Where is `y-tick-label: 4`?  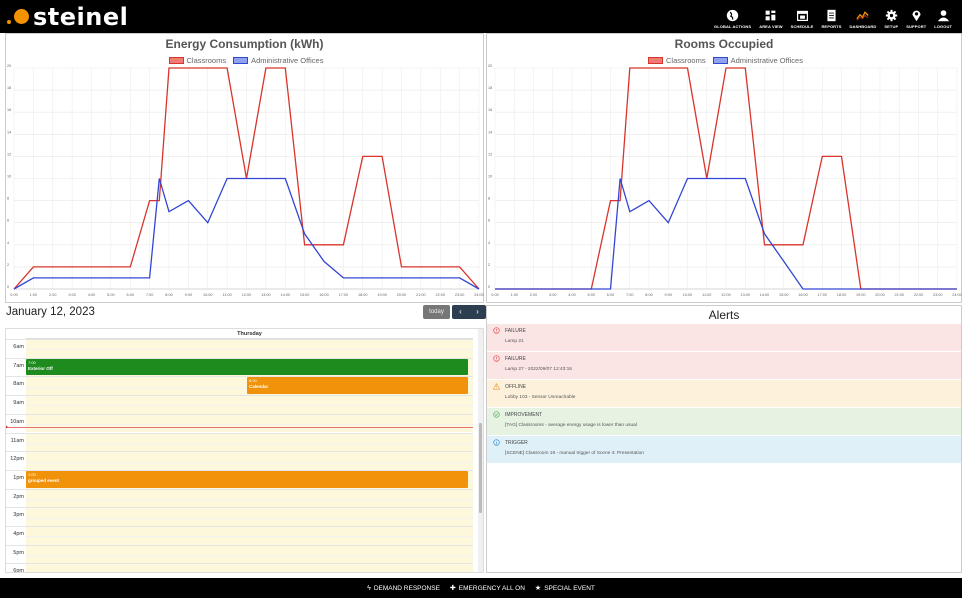 y-tick-label: 4 is located at coordinates (8, 243).